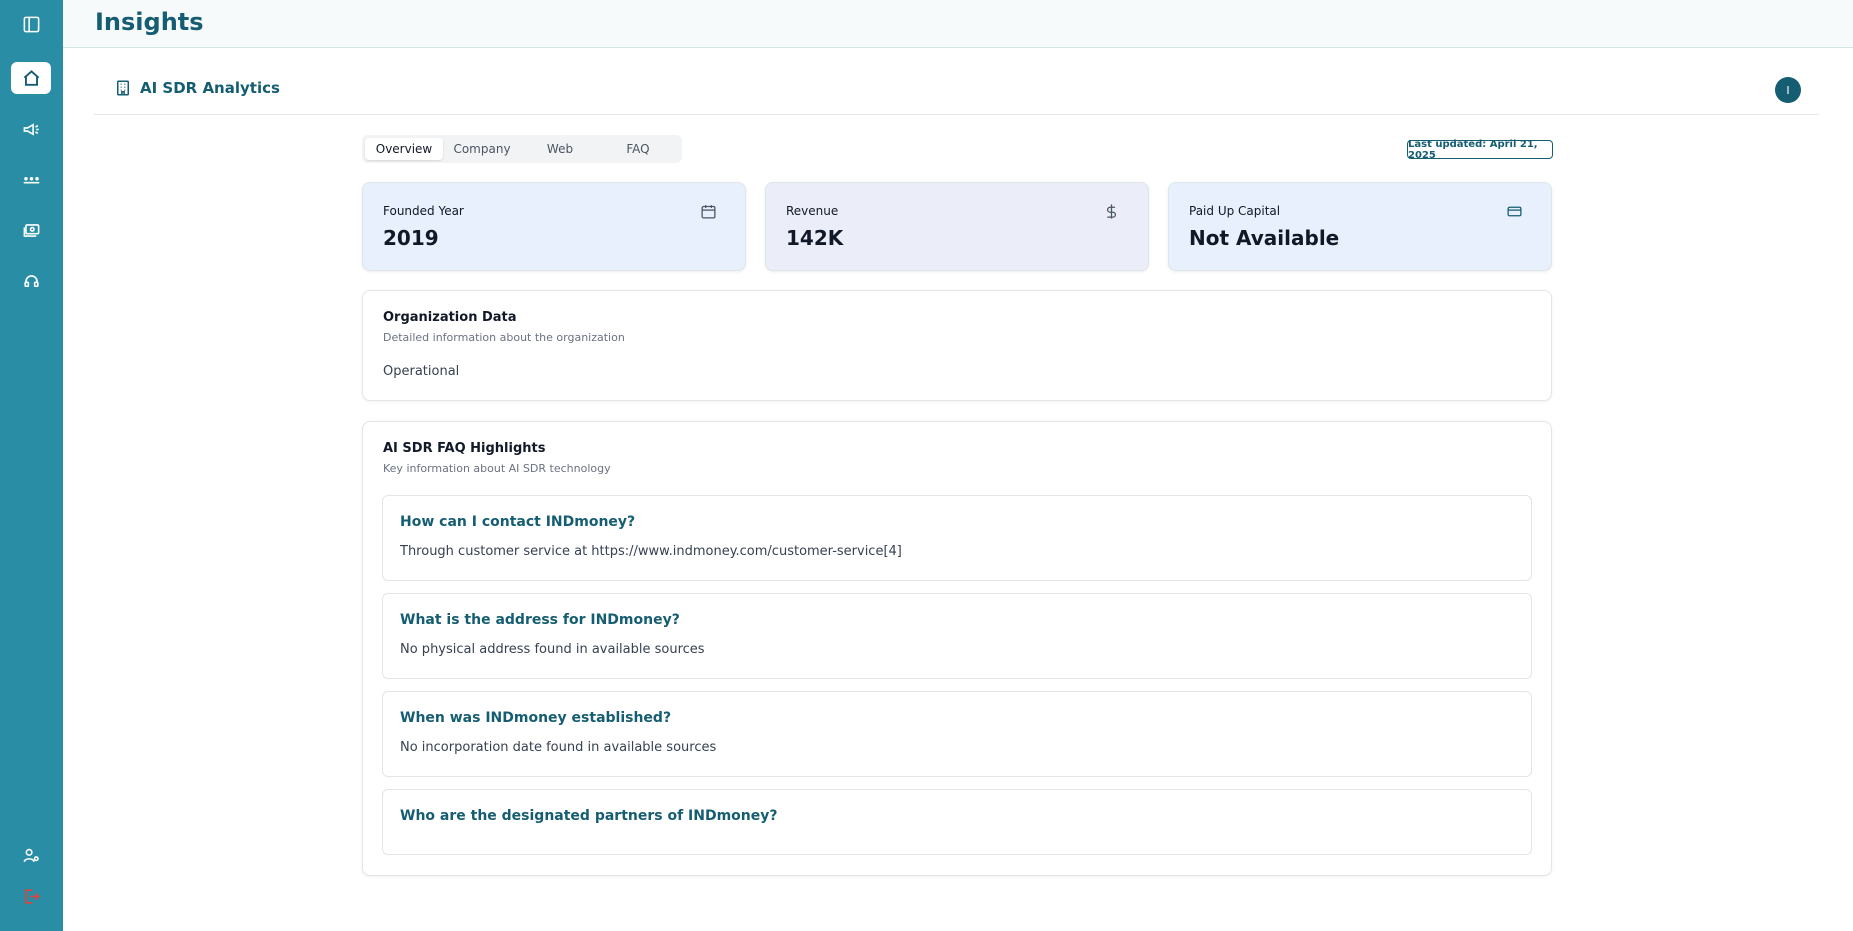 This screenshot has height=931, width=1853. I want to click on tab-faq: FAQ, so click(638, 149).